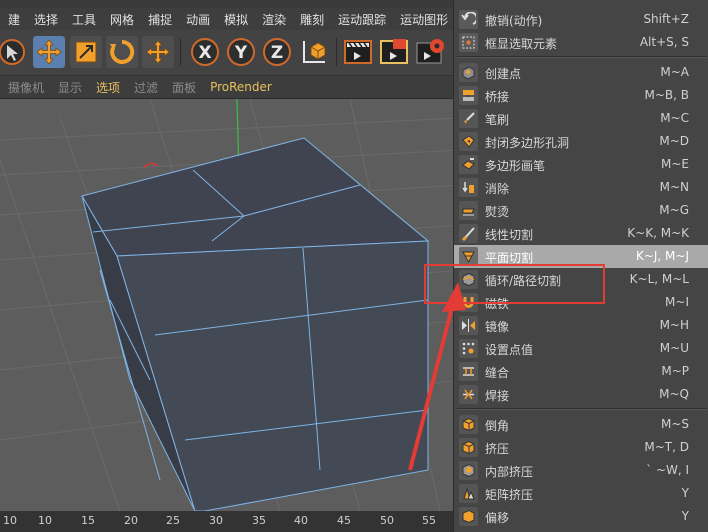  What do you see at coordinates (581, 348) in the screenshot?
I see `menu-item-set-point-value: 设置点值 M~U` at bounding box center [581, 348].